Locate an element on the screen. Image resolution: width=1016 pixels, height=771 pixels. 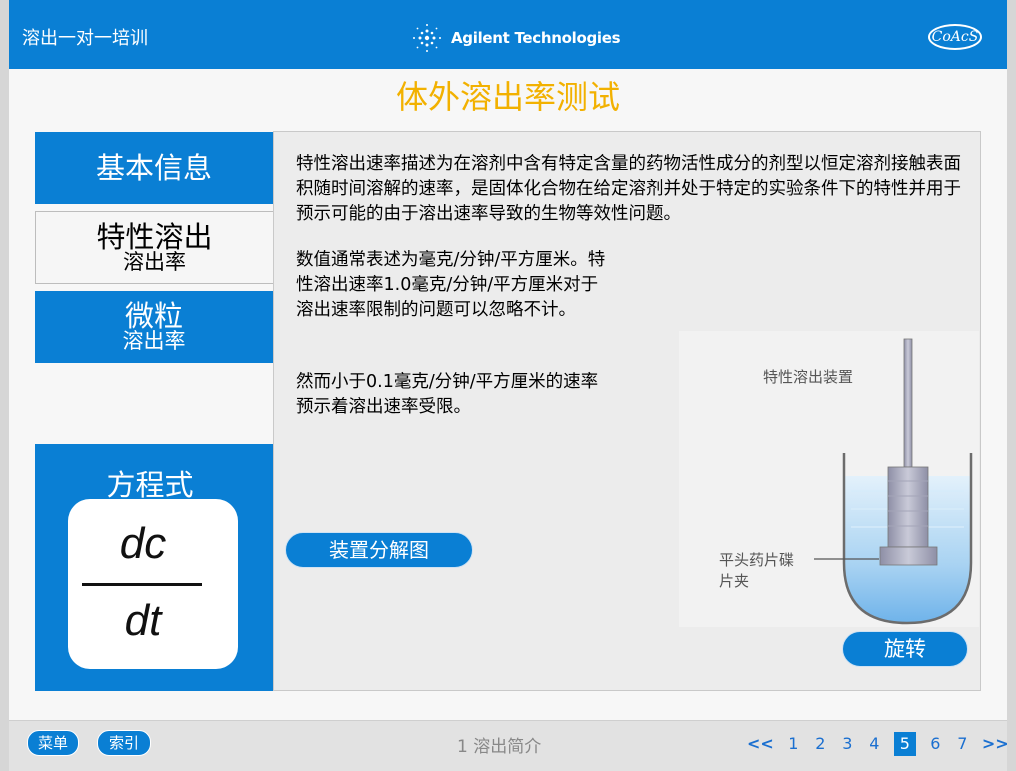
agilent-spark-icon is located at coordinates (427, 38).